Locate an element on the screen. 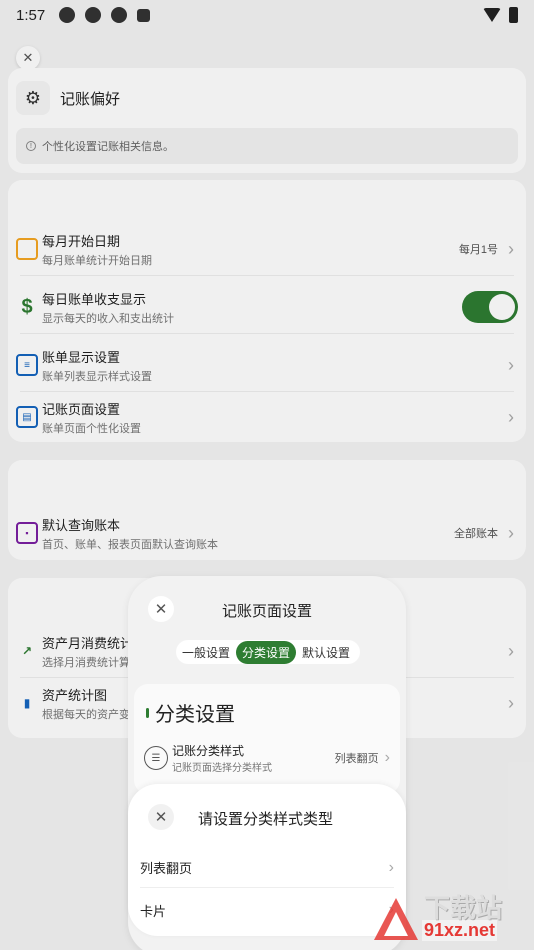  category-settings-card: 分类设置 ☰ 记账分类样式 记账页面选择分类样式 列表翻页 › is located at coordinates (267, 739).